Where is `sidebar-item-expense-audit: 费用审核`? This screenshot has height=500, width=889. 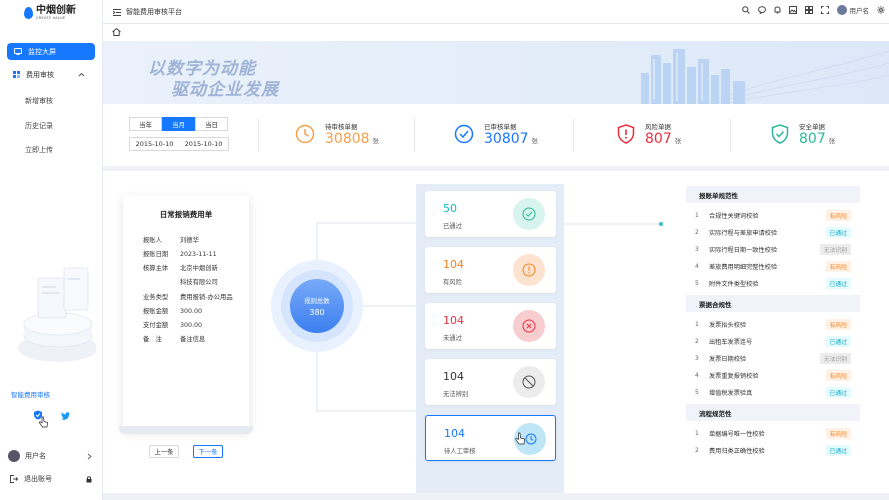 sidebar-item-expense-audit: 费用审核 is located at coordinates (51, 74).